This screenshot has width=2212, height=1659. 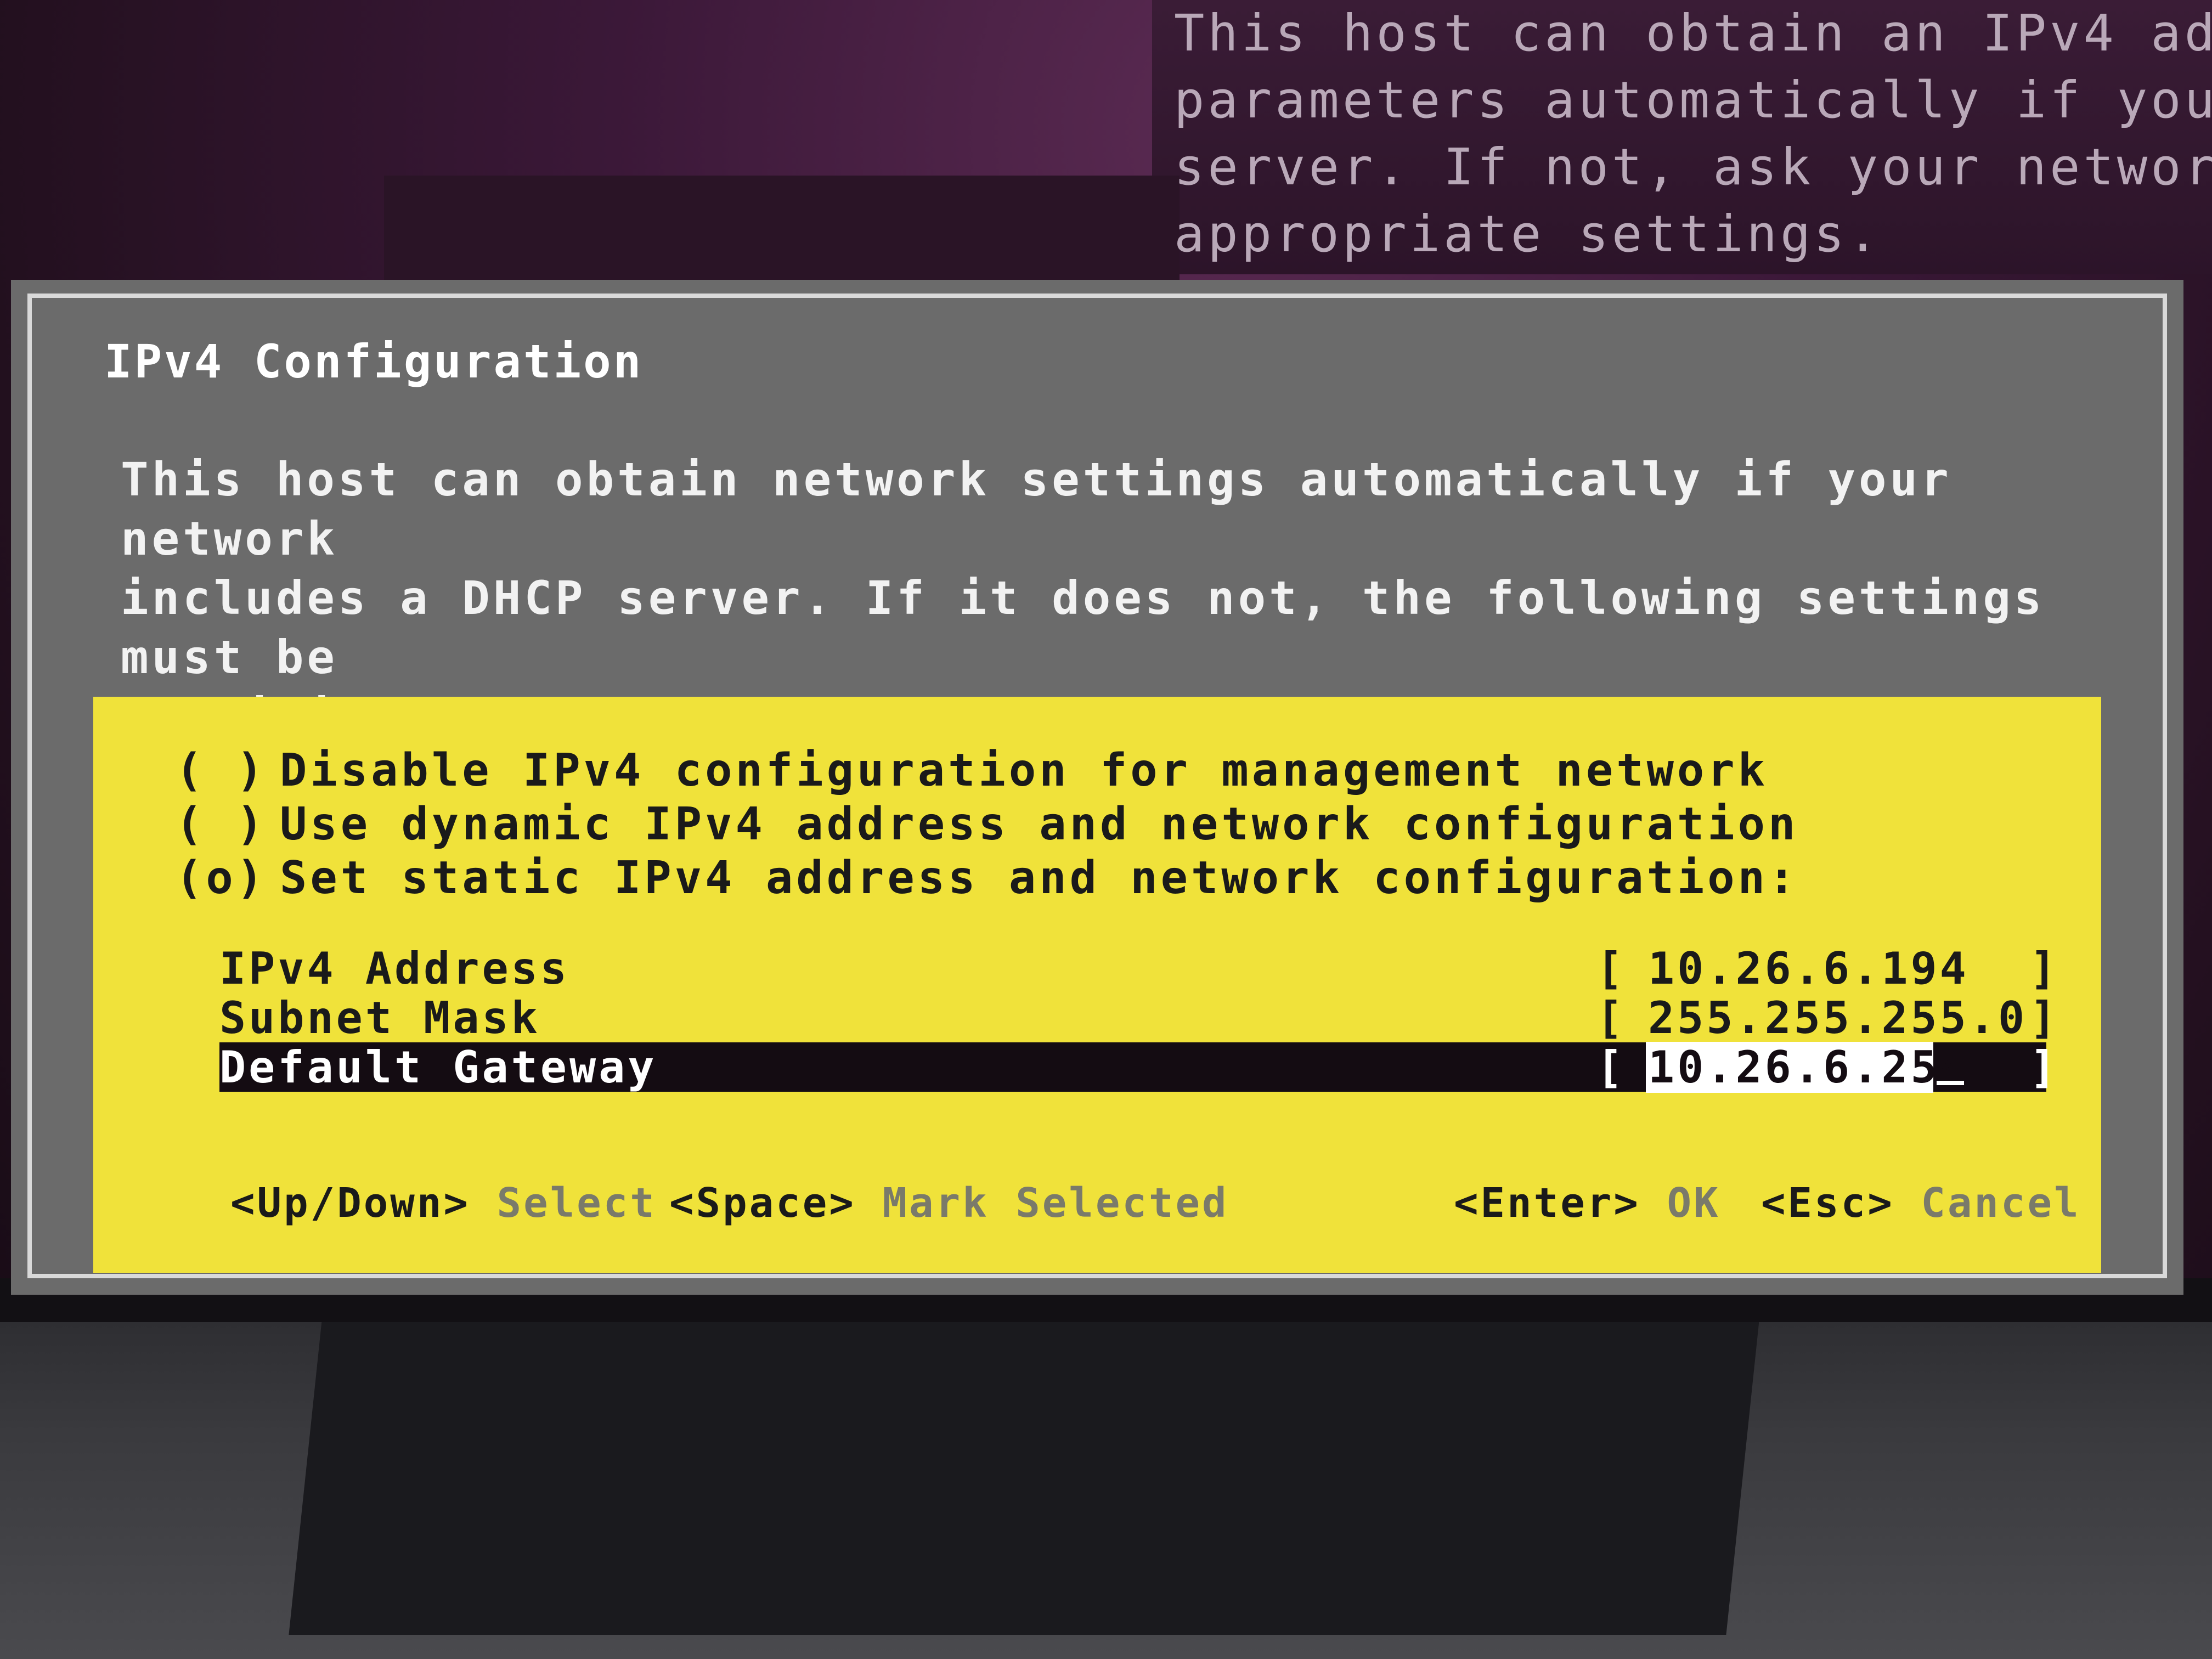 I want to click on ok-button: <Enter> OK, so click(x=1587, y=1204).